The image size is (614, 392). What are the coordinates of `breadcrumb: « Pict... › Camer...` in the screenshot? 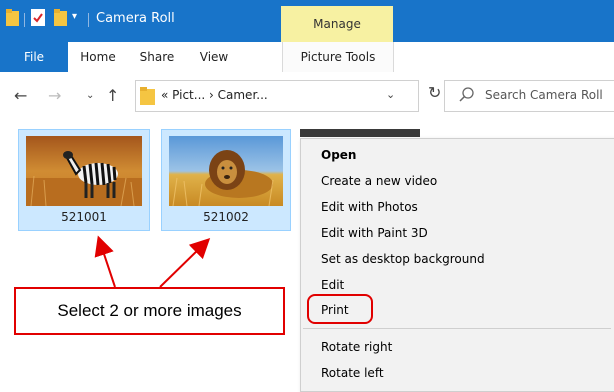 It's located at (214, 95).